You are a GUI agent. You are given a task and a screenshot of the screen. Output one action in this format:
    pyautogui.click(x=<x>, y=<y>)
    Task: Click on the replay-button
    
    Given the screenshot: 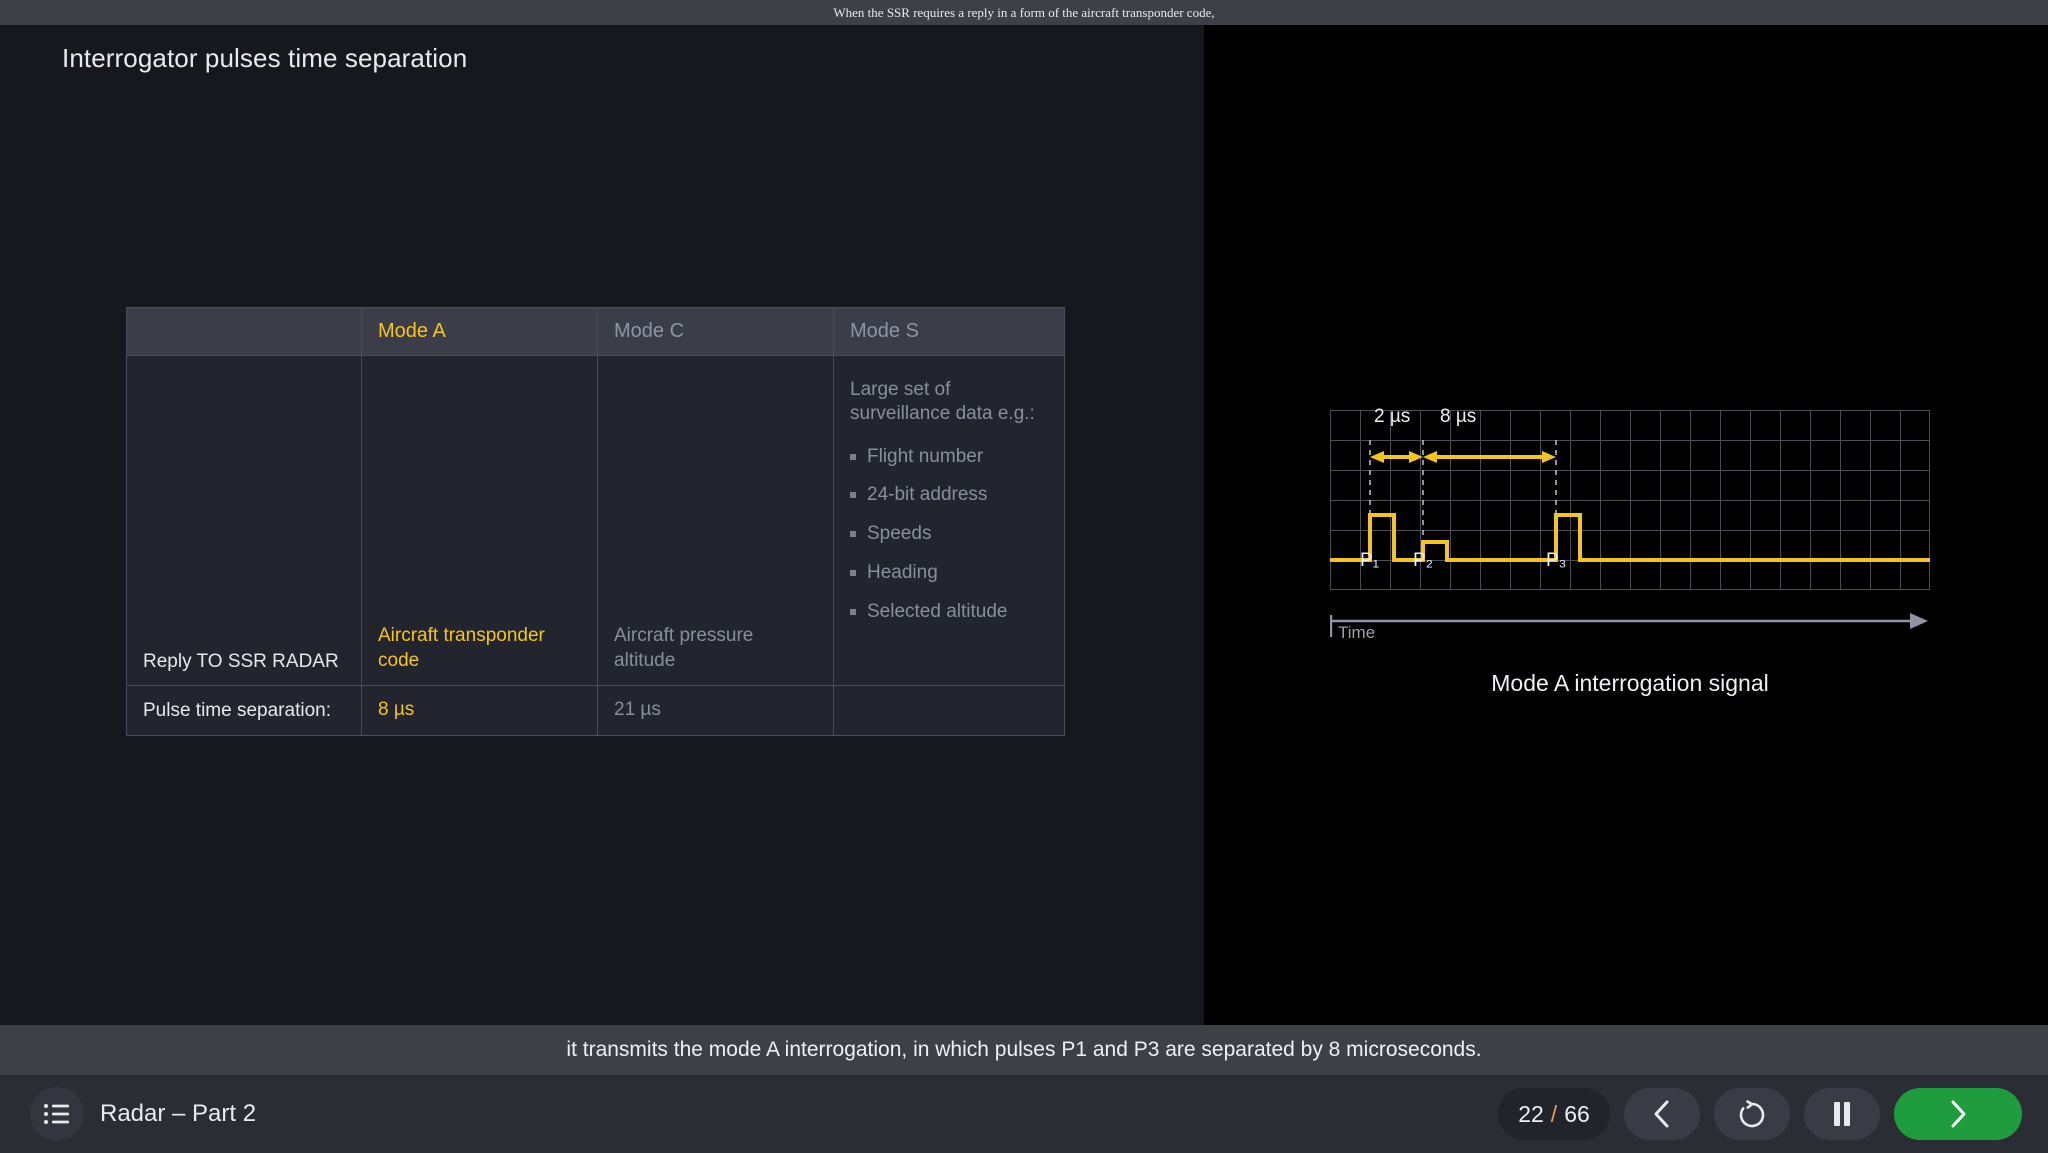 What is the action you would take?
    pyautogui.click(x=1752, y=1114)
    